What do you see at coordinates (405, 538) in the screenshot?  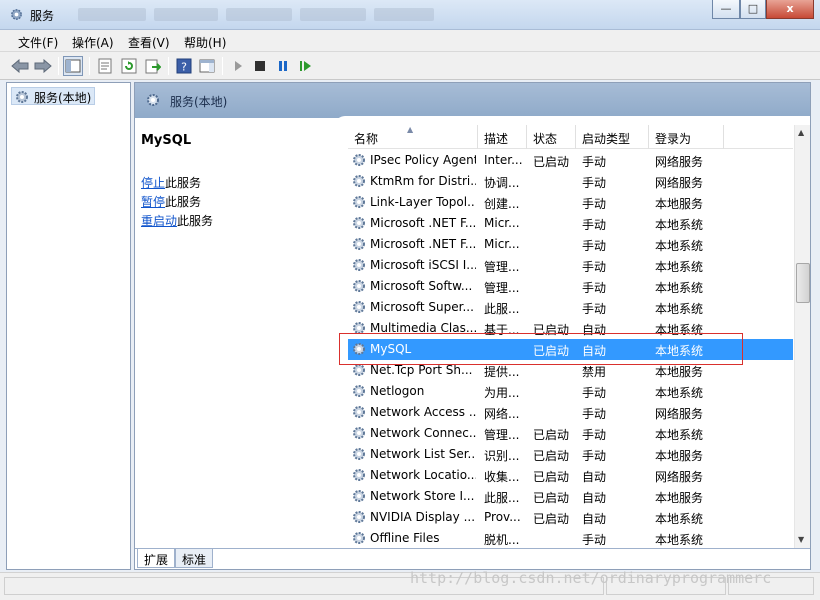 I see `service-name-cell: Offline Files` at bounding box center [405, 538].